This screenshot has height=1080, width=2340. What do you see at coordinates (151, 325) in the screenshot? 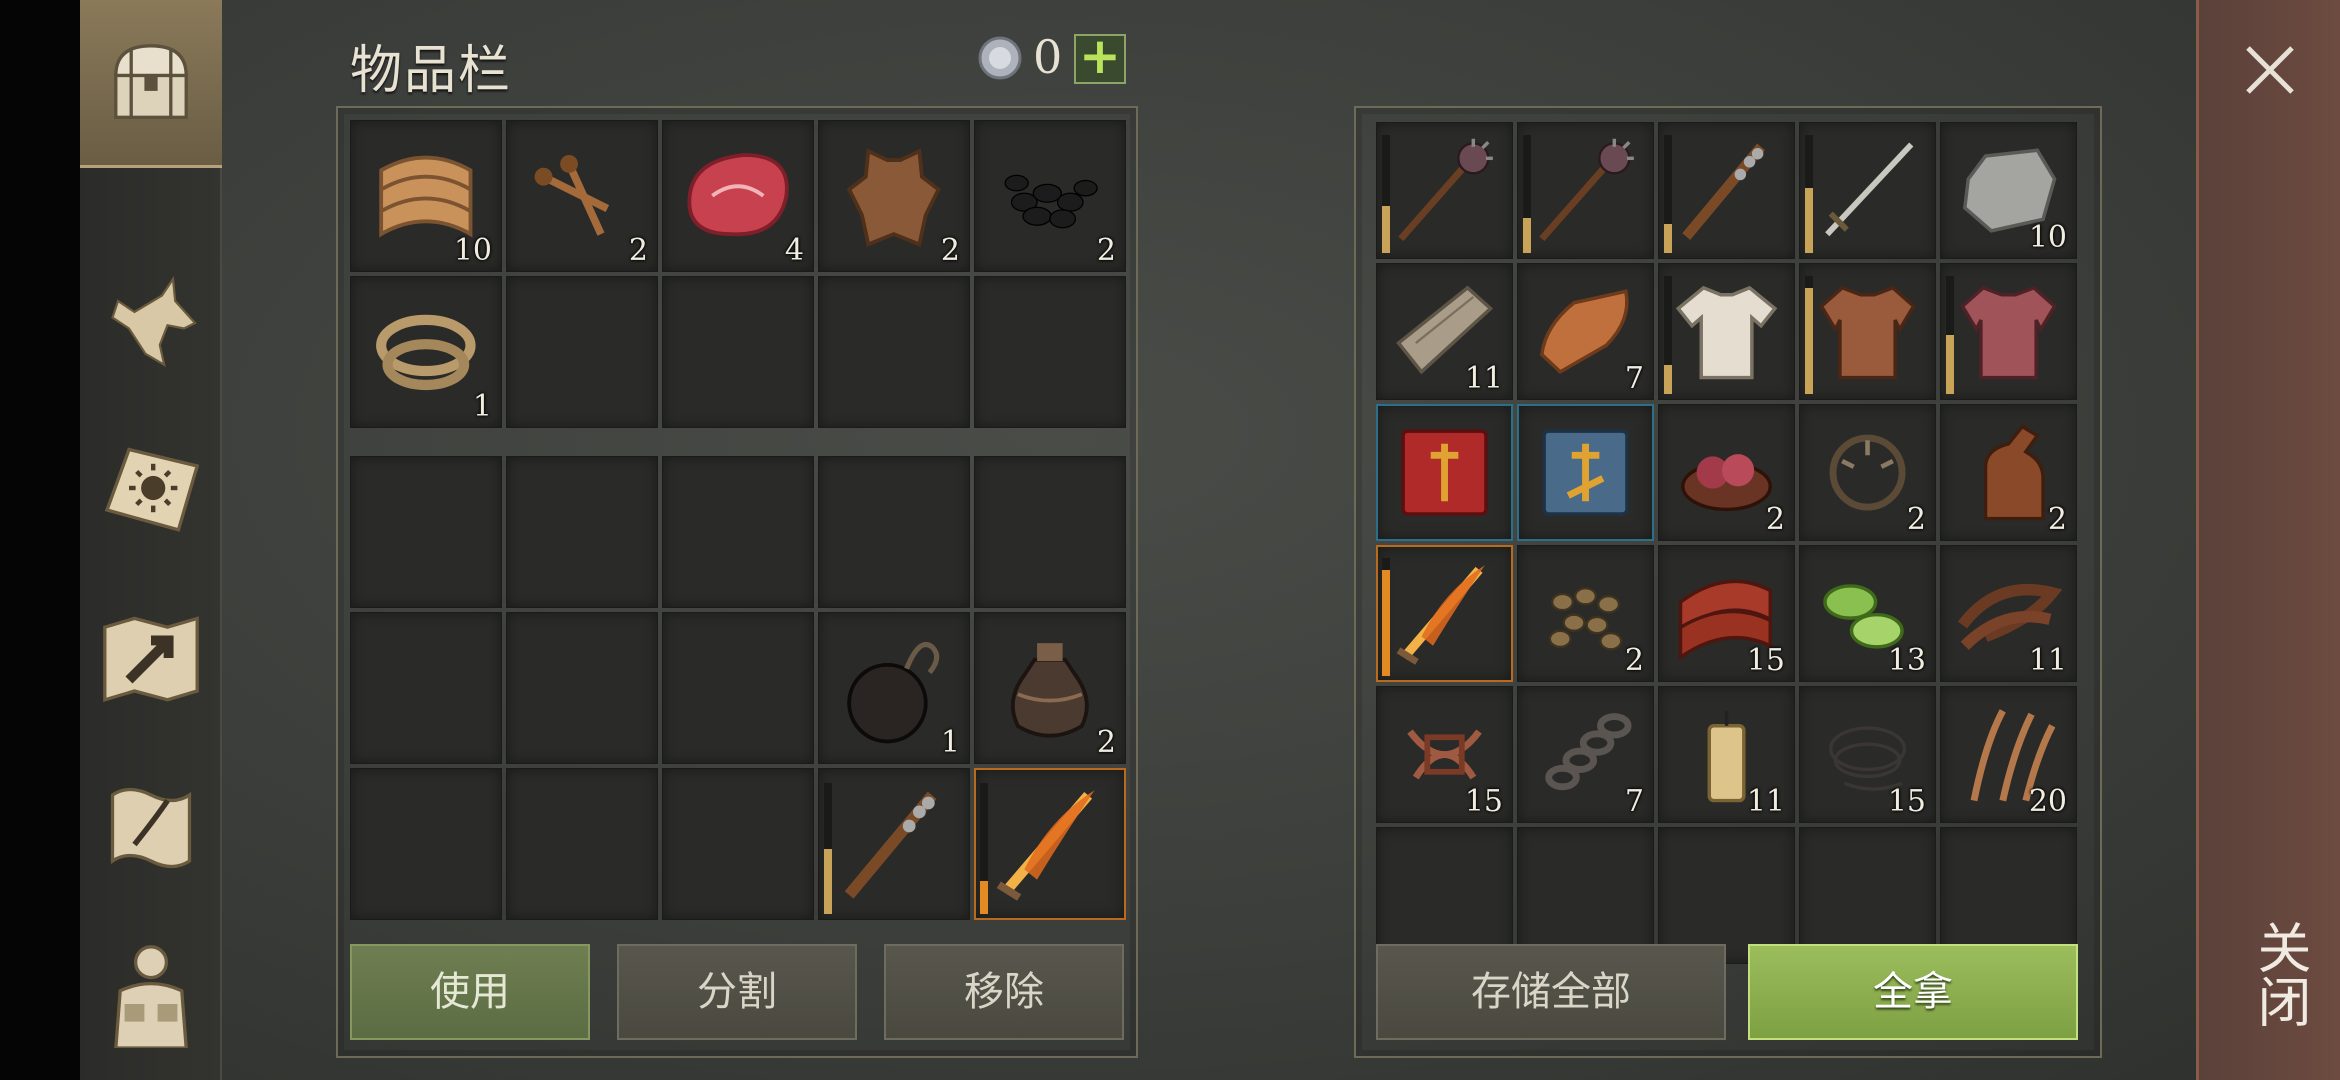
I see `nav-pet-tab` at bounding box center [151, 325].